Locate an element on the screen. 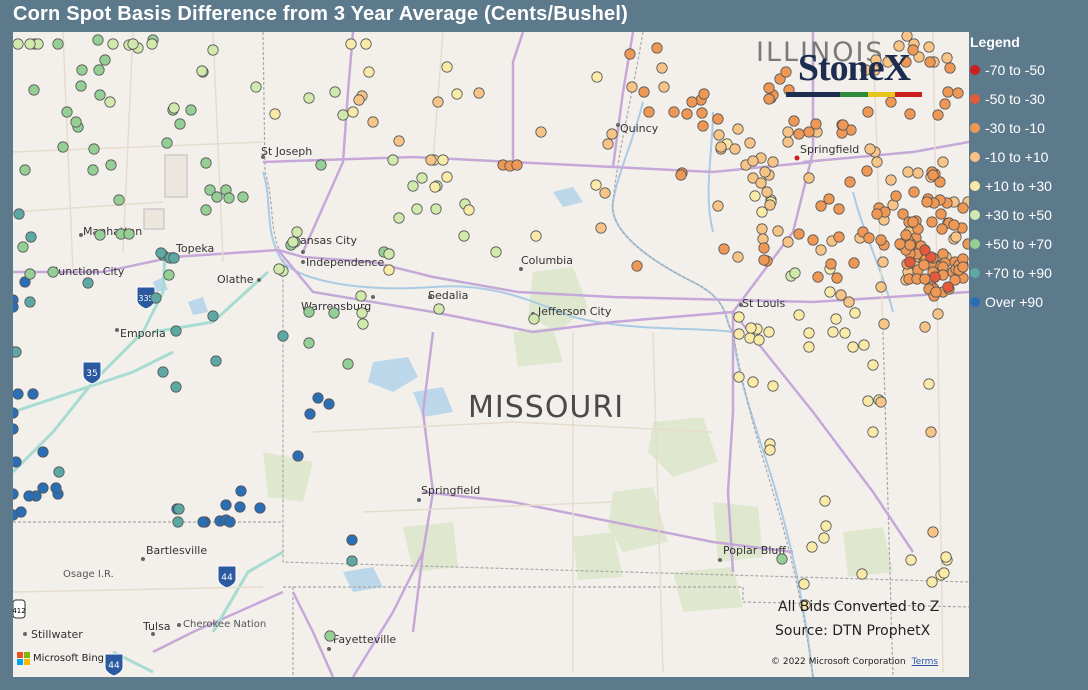 Image resolution: width=1088 pixels, height=690 pixels. legend-item: -30 to -10 is located at coordinates (1028, 127).